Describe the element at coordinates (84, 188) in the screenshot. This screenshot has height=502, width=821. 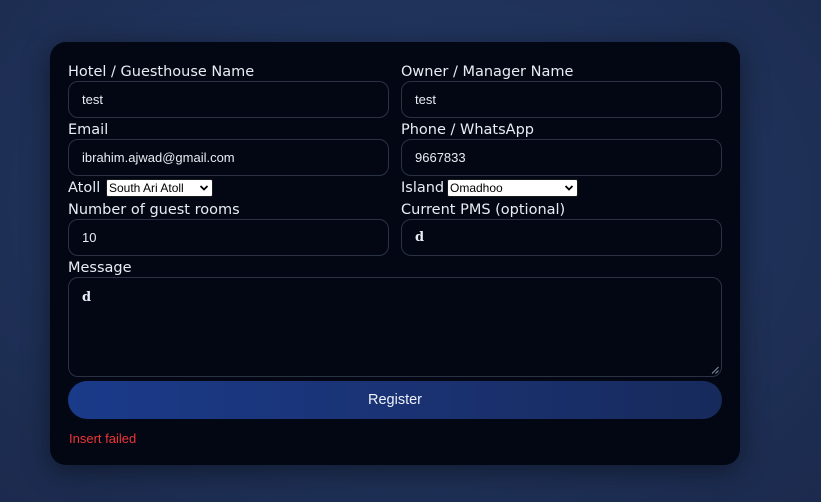
I see `atoll-label: Atoll` at that location.